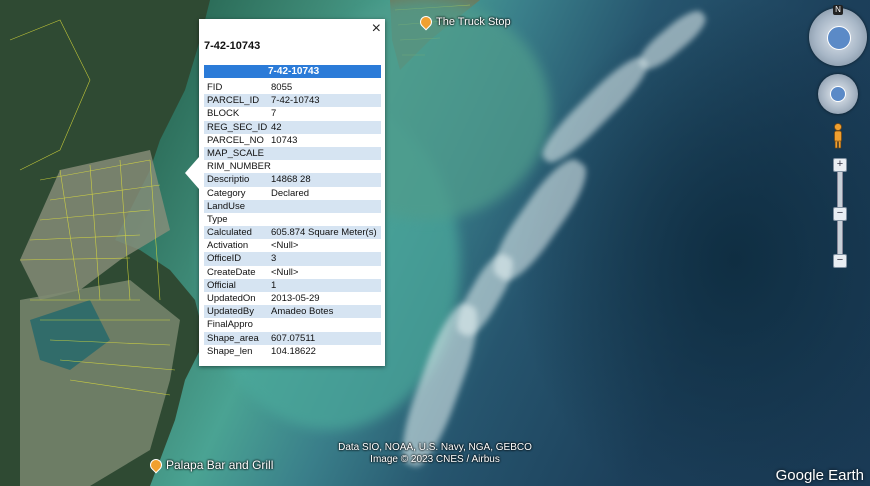  What do you see at coordinates (235, 140) in the screenshot?
I see `attribute-key: PARCEL_NO` at bounding box center [235, 140].